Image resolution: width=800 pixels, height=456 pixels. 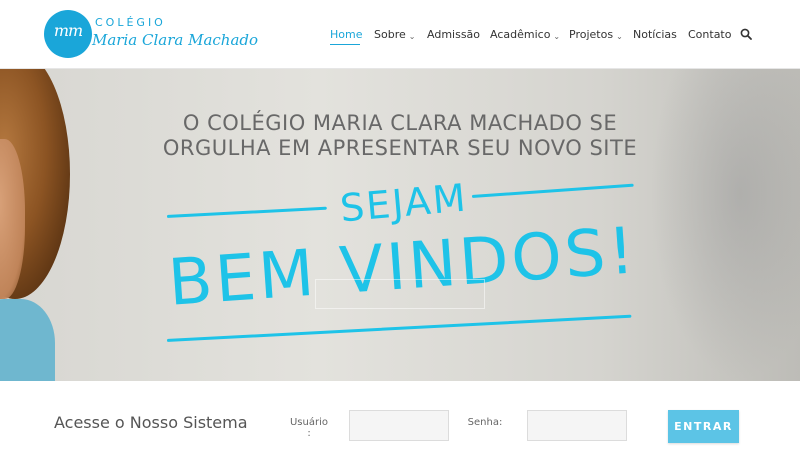 I want to click on nav-item-label: Notícias, so click(x=655, y=34).